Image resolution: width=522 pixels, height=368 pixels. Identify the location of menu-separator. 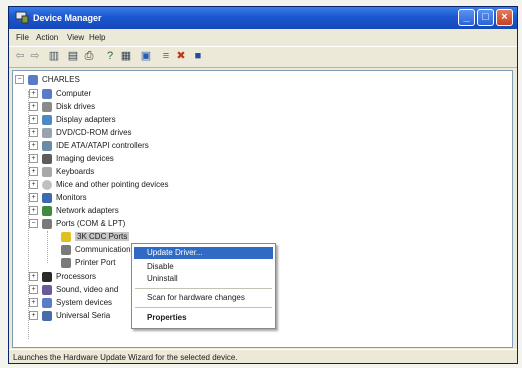
(203, 288).